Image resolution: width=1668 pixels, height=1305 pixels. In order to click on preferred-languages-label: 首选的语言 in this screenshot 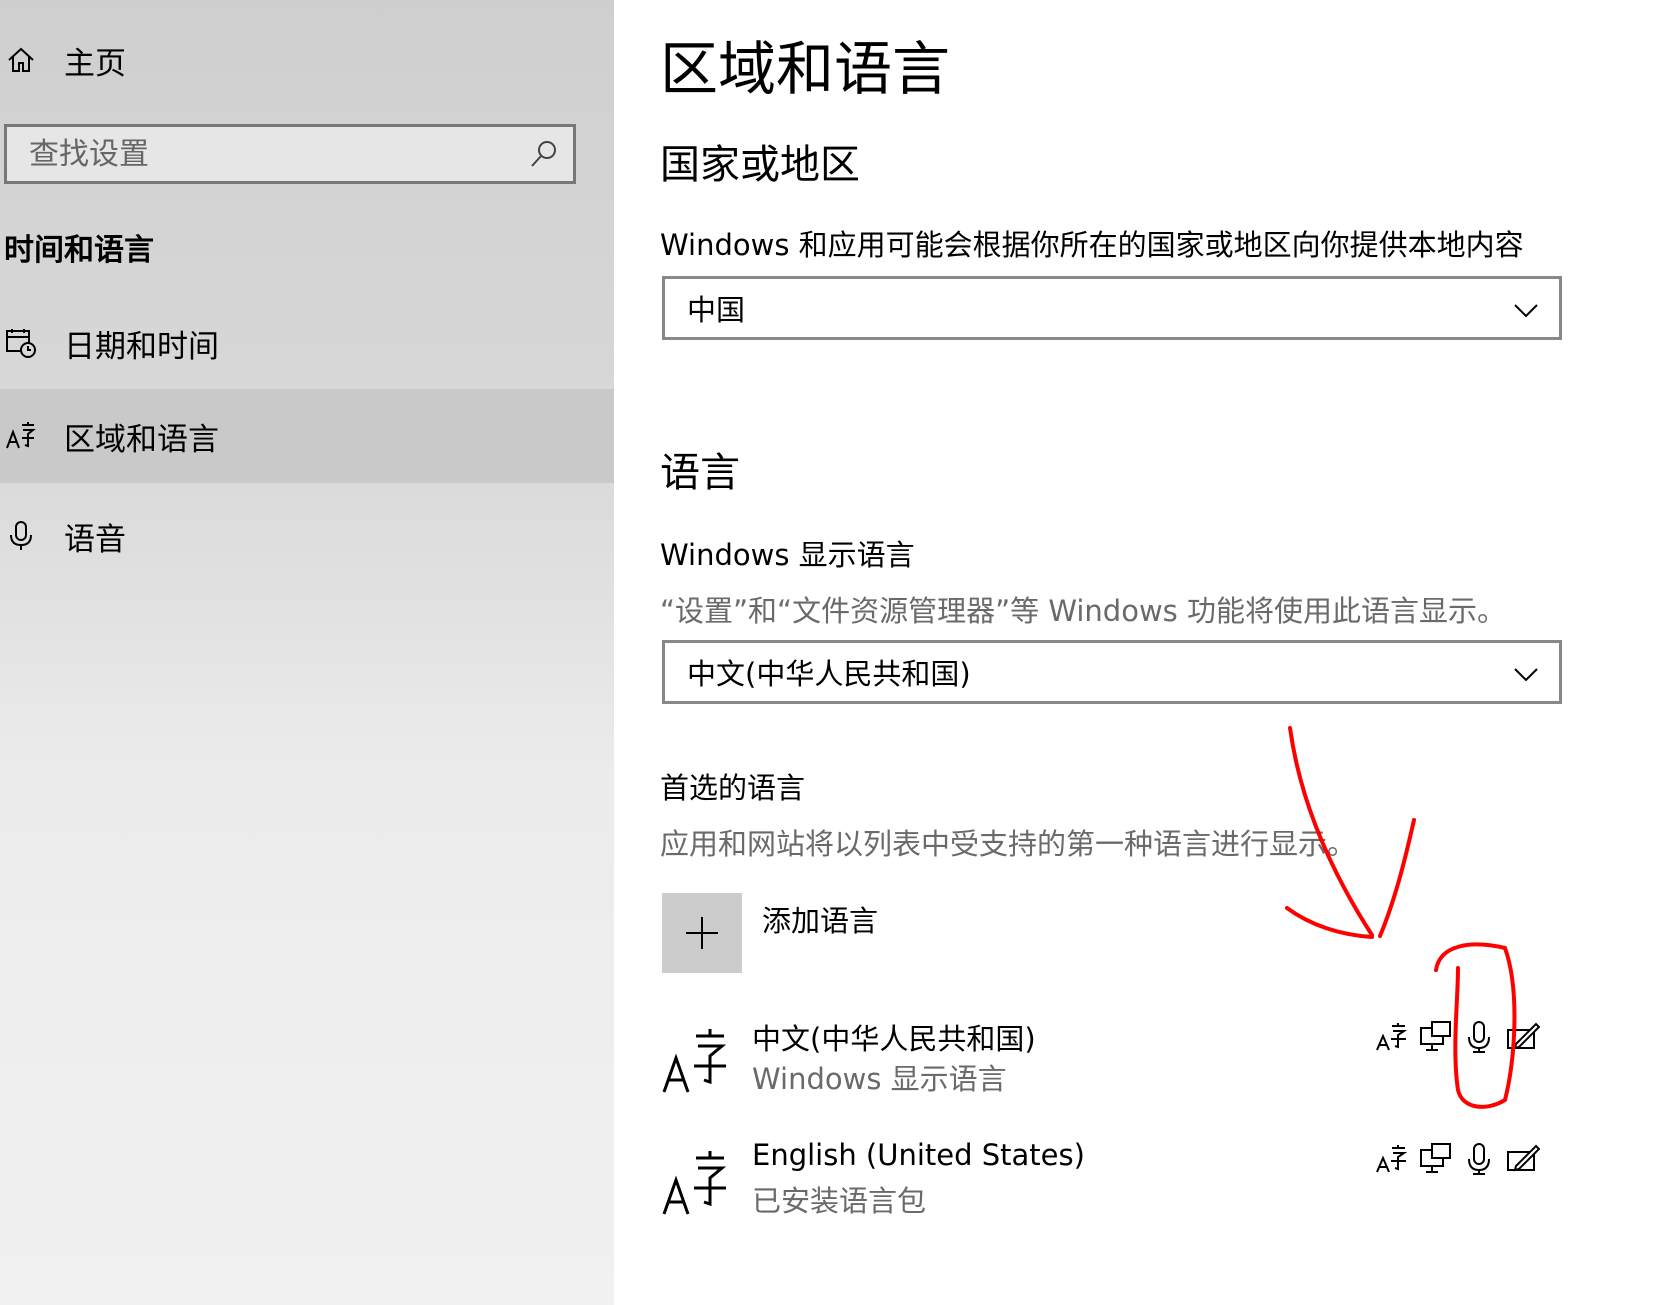, I will do `click(733, 788)`.